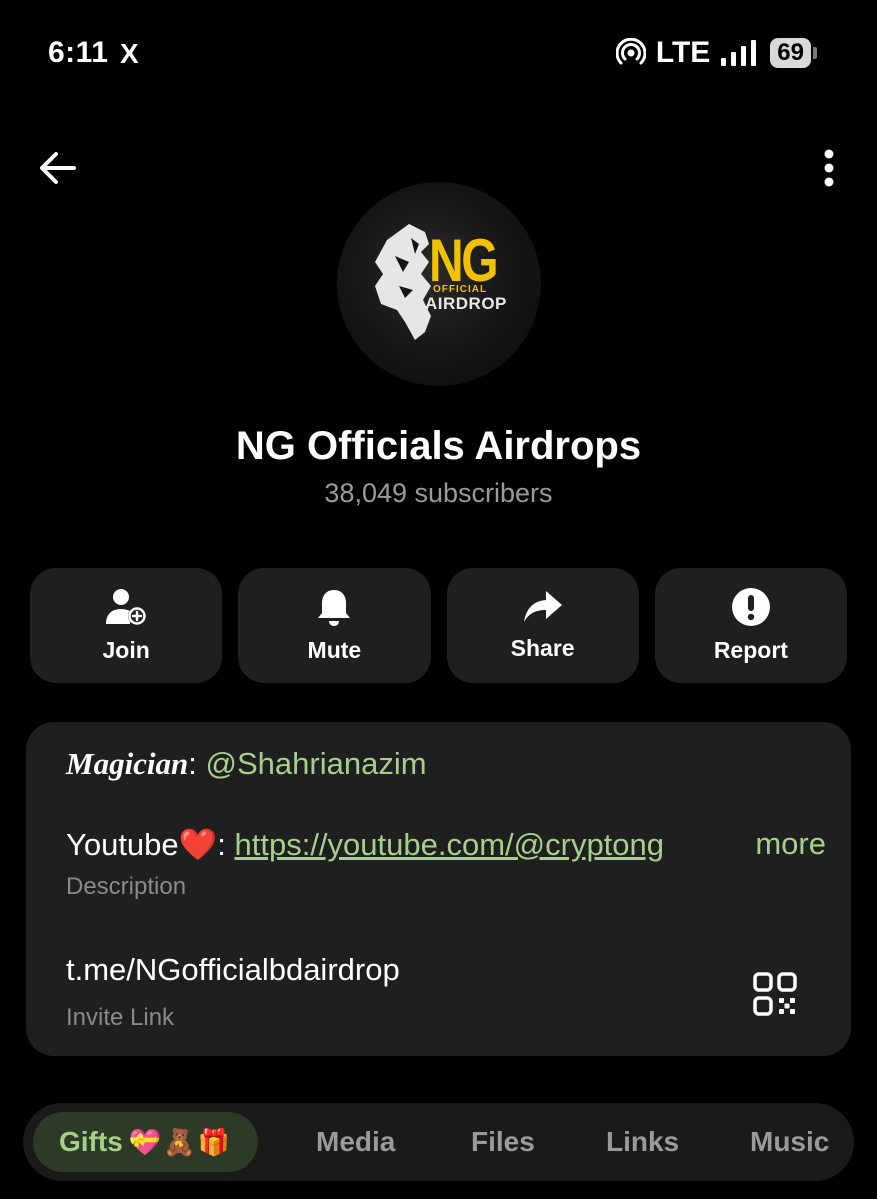 This screenshot has width=877, height=1199. I want to click on alert-circle-icon, so click(750, 607).